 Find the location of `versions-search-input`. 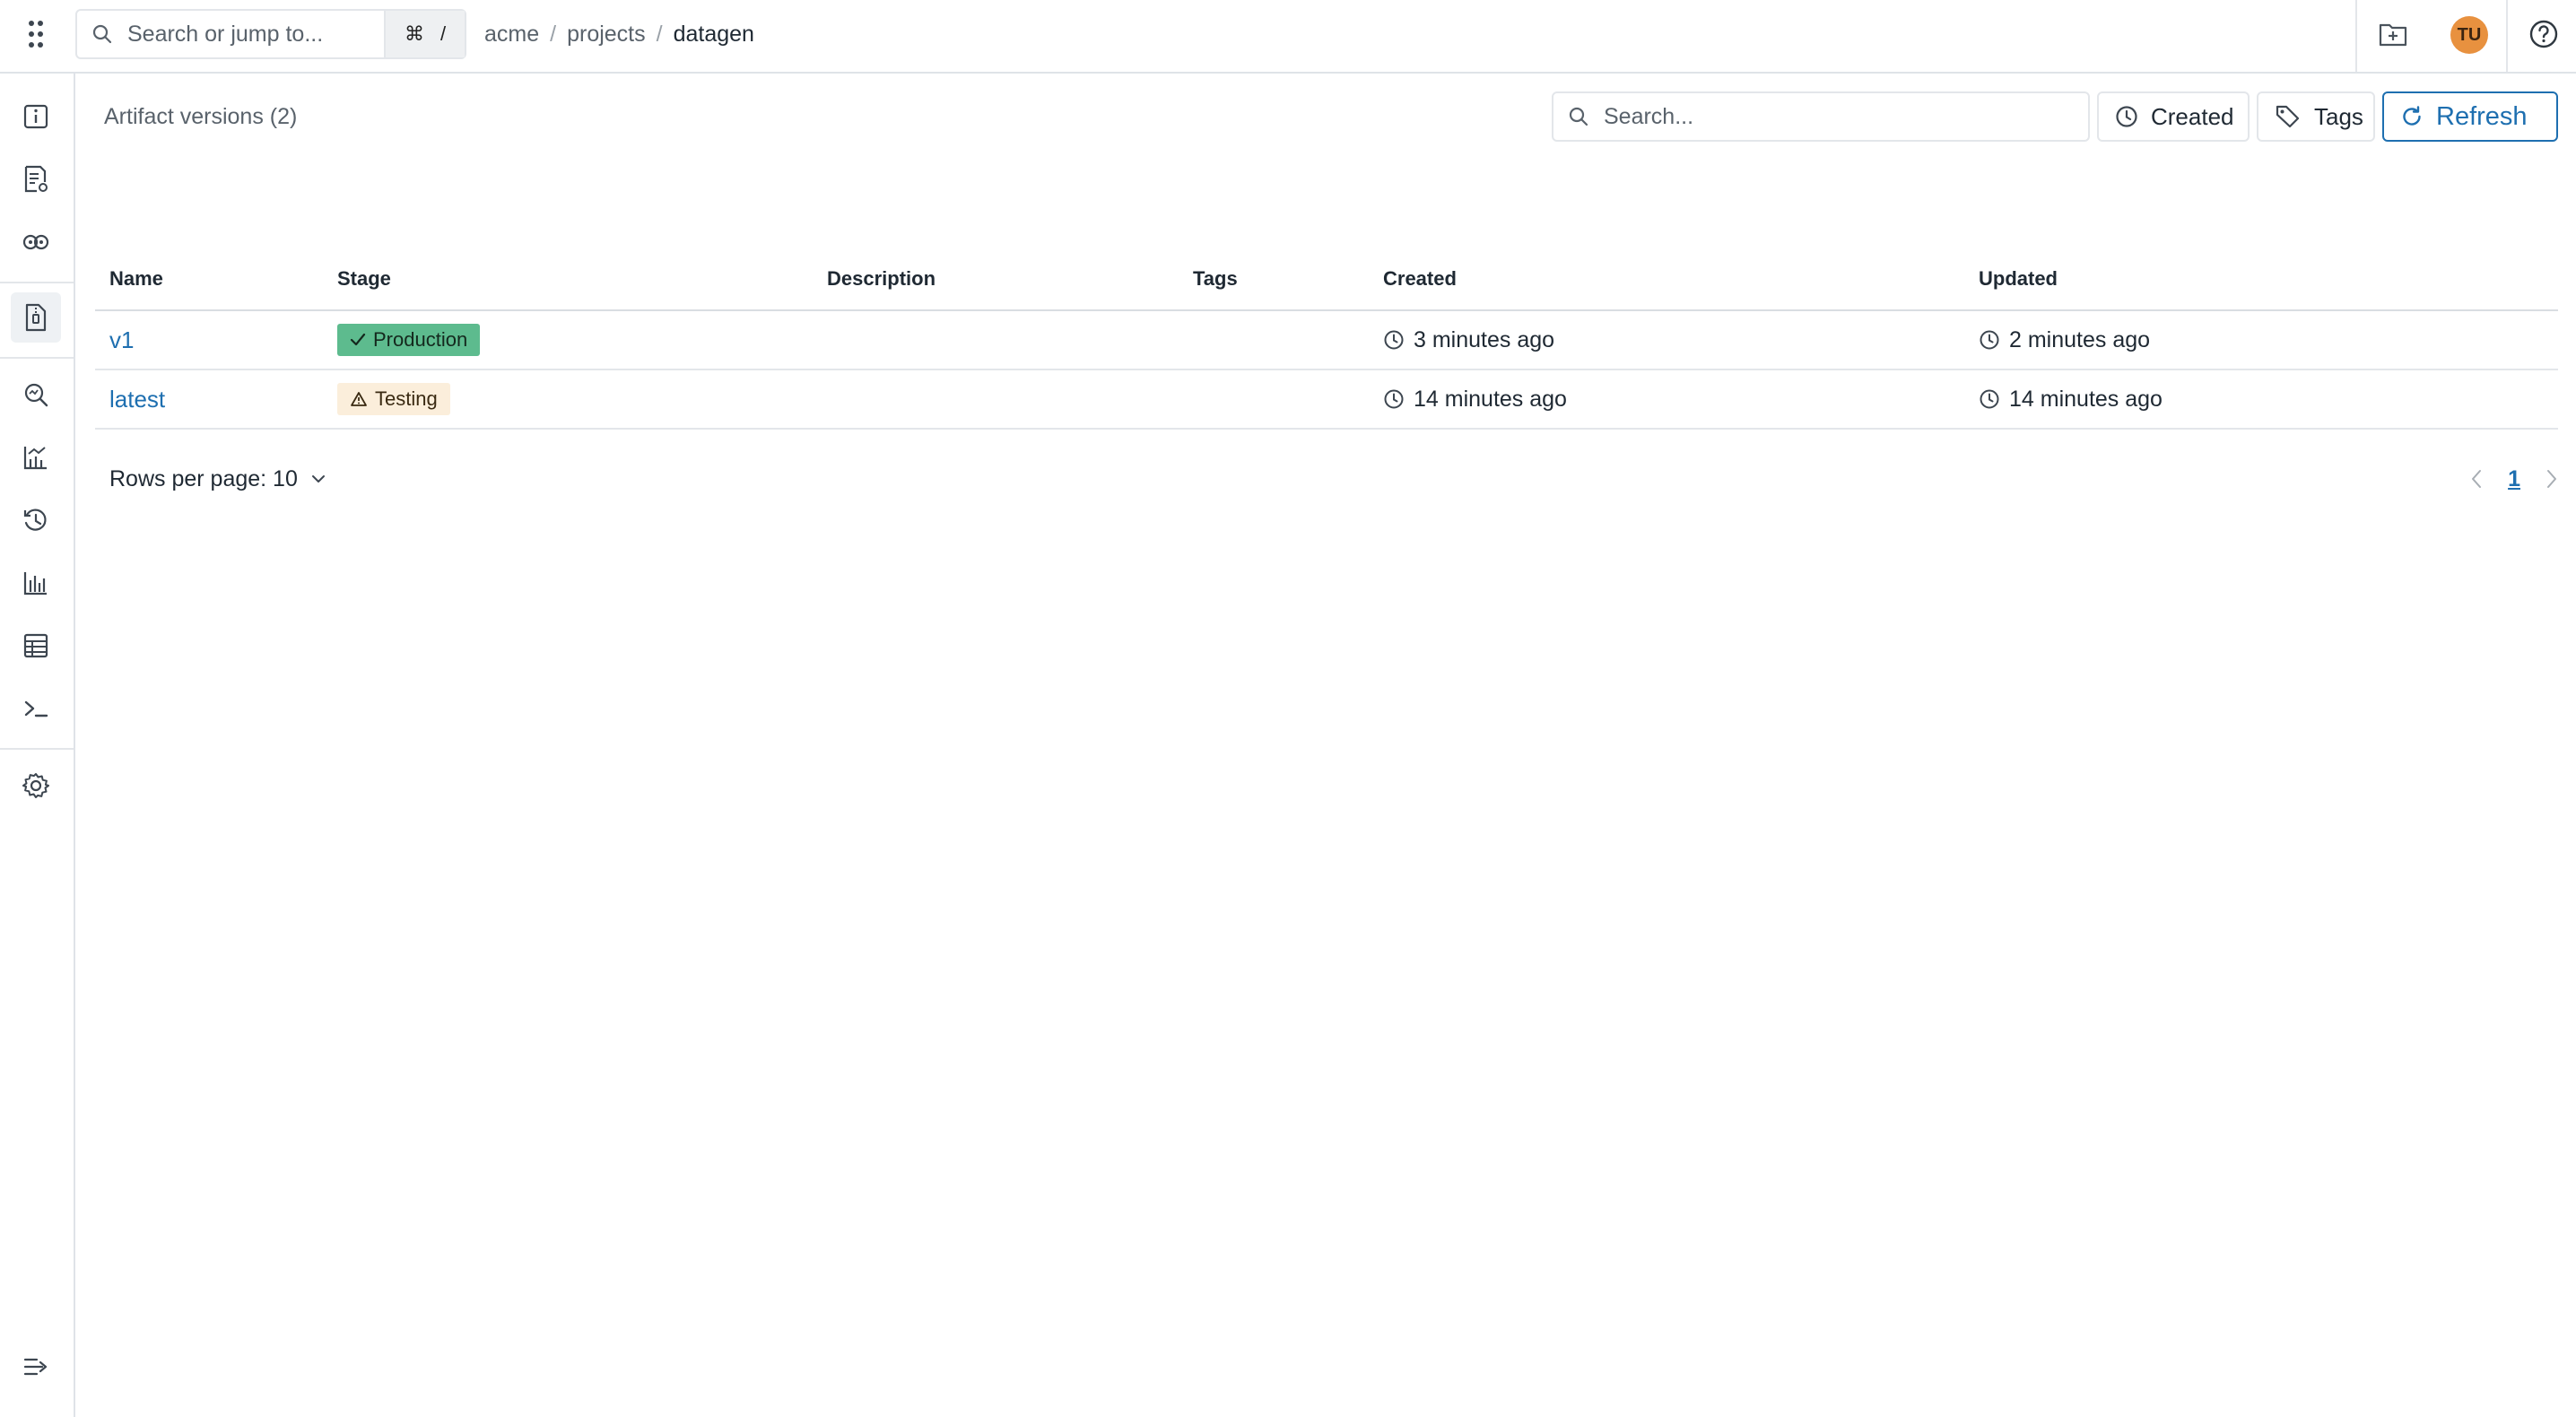

versions-search-input is located at coordinates (1837, 117).